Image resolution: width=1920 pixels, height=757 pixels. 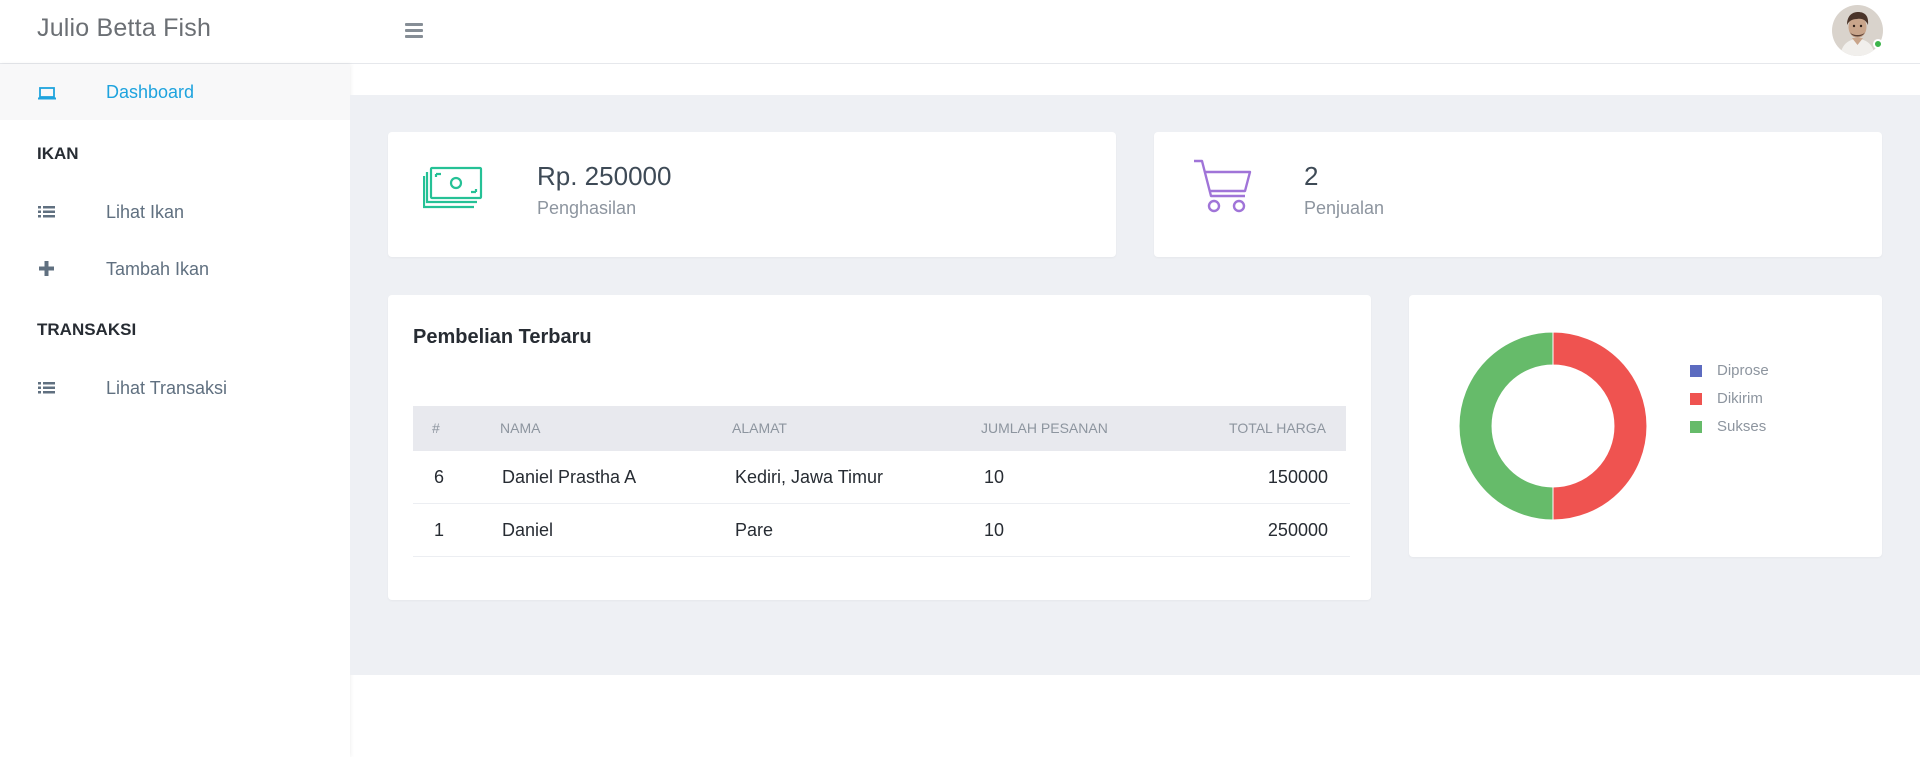 I want to click on sidebar-section-ikan: IKAN, so click(x=58, y=153).